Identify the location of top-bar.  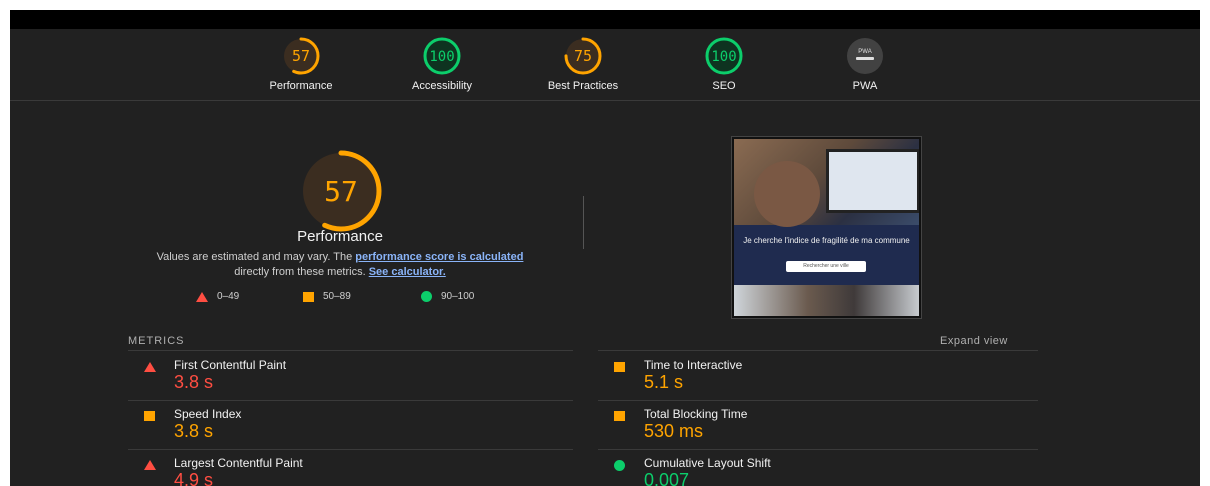
(605, 19).